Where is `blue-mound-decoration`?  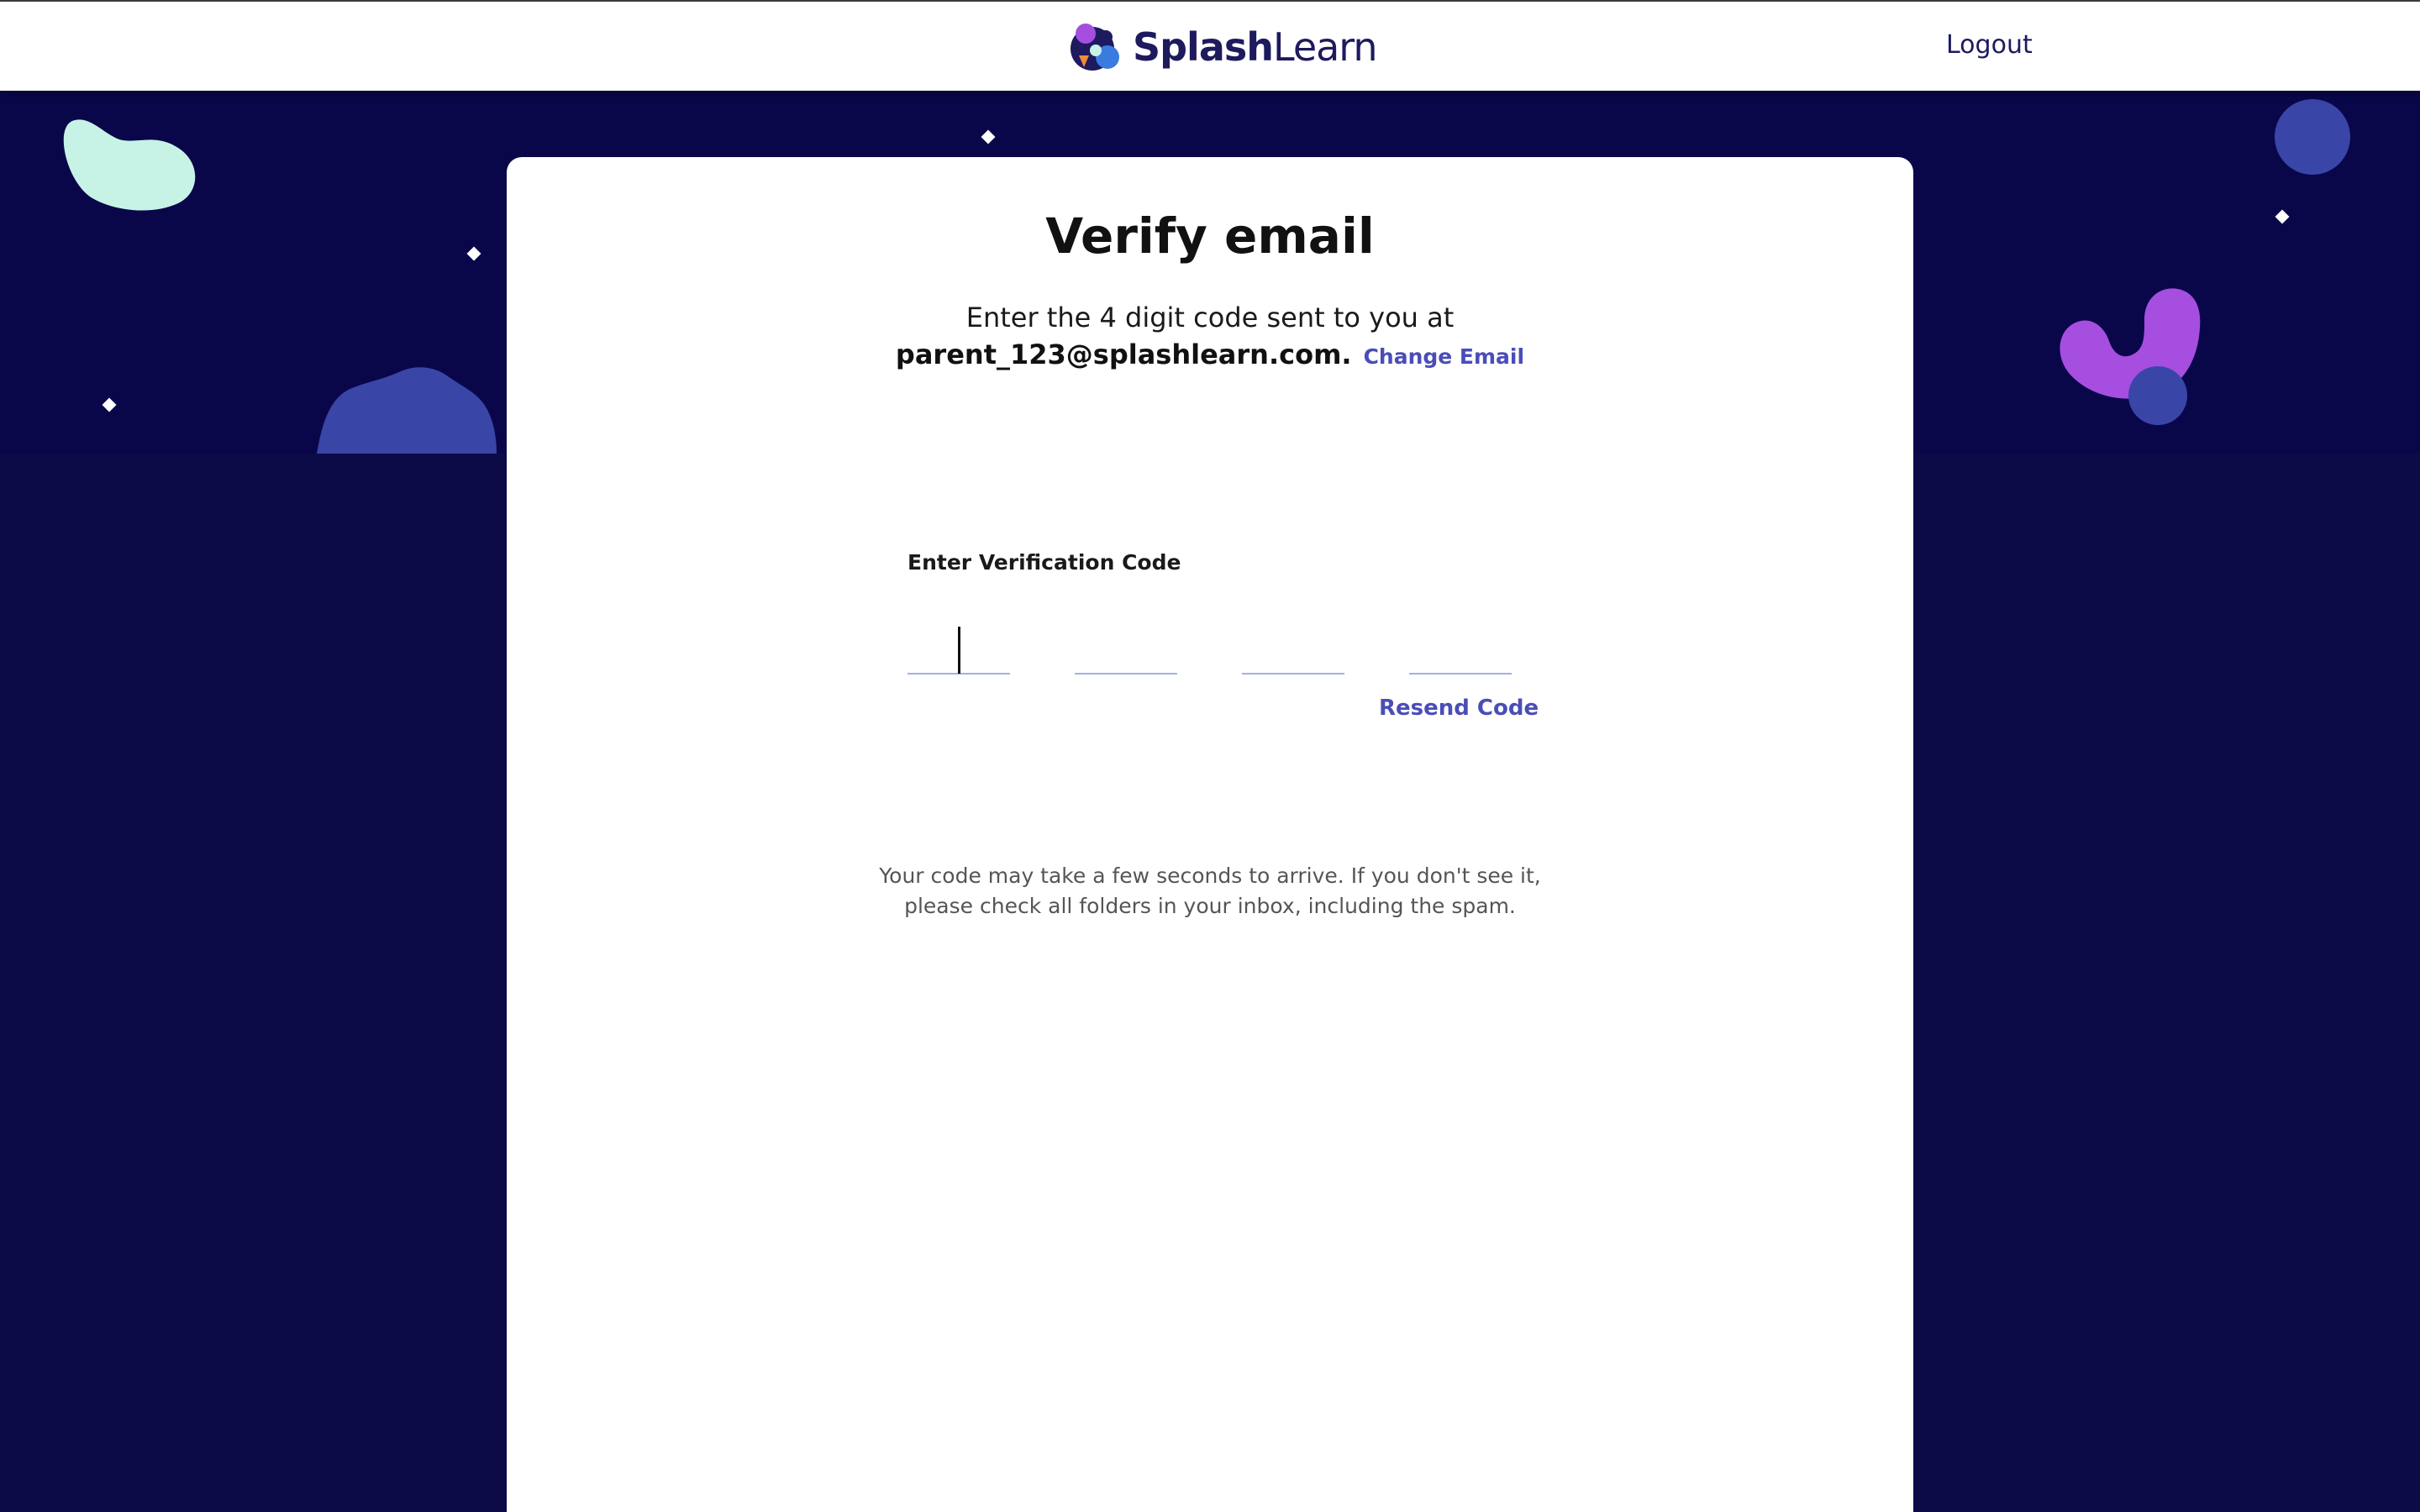
blue-mound-decoration is located at coordinates (407, 410).